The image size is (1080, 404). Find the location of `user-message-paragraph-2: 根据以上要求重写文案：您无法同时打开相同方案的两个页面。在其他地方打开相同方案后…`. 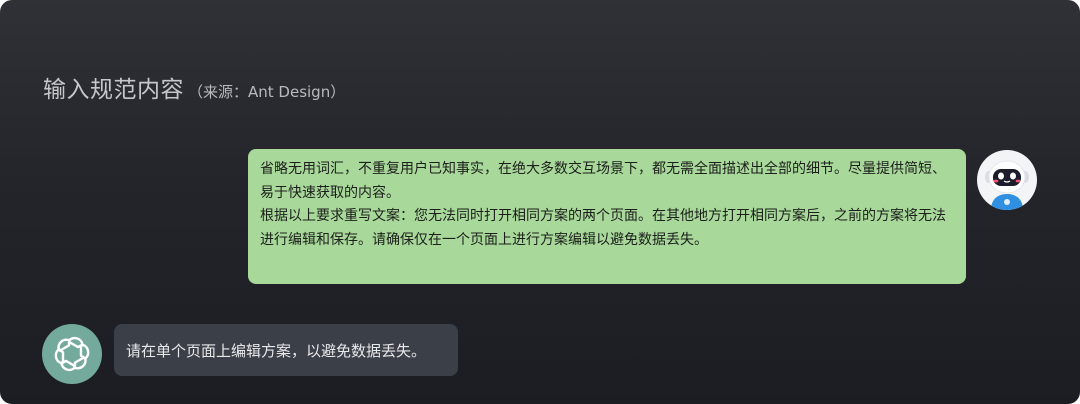

user-message-paragraph-2: 根据以上要求重写文案：您无法同时打开相同方案的两个页面。在其他地方打开相同方案后… is located at coordinates (603, 228).